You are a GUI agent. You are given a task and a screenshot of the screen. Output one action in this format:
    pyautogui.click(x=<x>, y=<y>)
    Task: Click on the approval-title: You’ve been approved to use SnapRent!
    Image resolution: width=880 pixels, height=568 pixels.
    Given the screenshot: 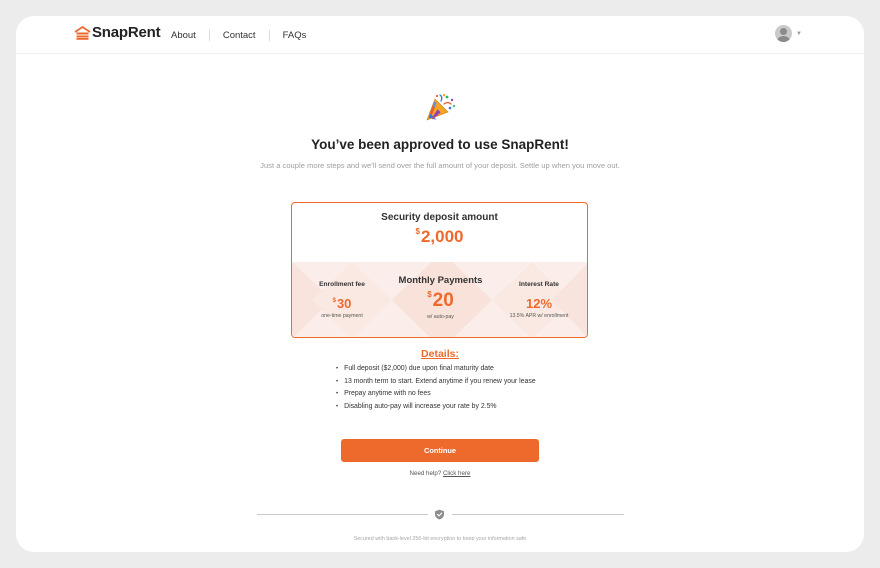 What is the action you would take?
    pyautogui.click(x=440, y=144)
    